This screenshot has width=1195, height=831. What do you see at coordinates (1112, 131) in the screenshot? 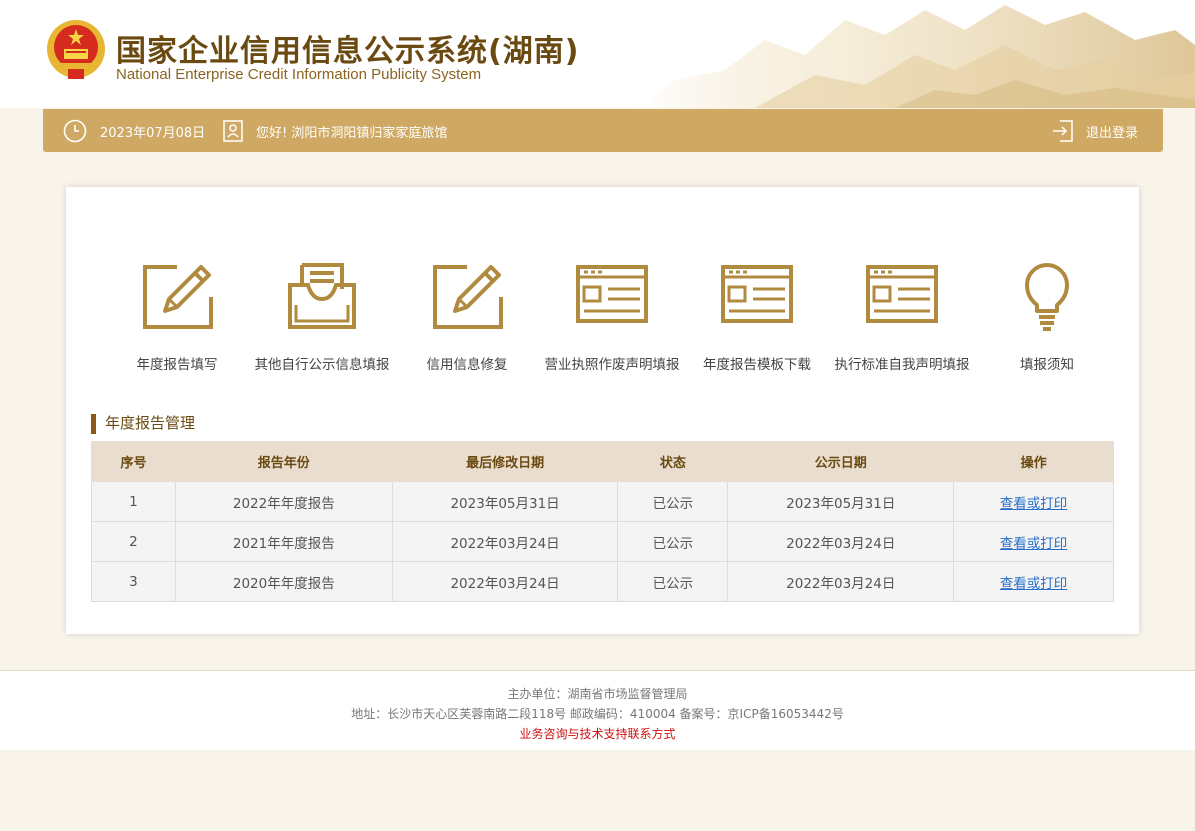
I see `logout-link: 退出登录` at bounding box center [1112, 131].